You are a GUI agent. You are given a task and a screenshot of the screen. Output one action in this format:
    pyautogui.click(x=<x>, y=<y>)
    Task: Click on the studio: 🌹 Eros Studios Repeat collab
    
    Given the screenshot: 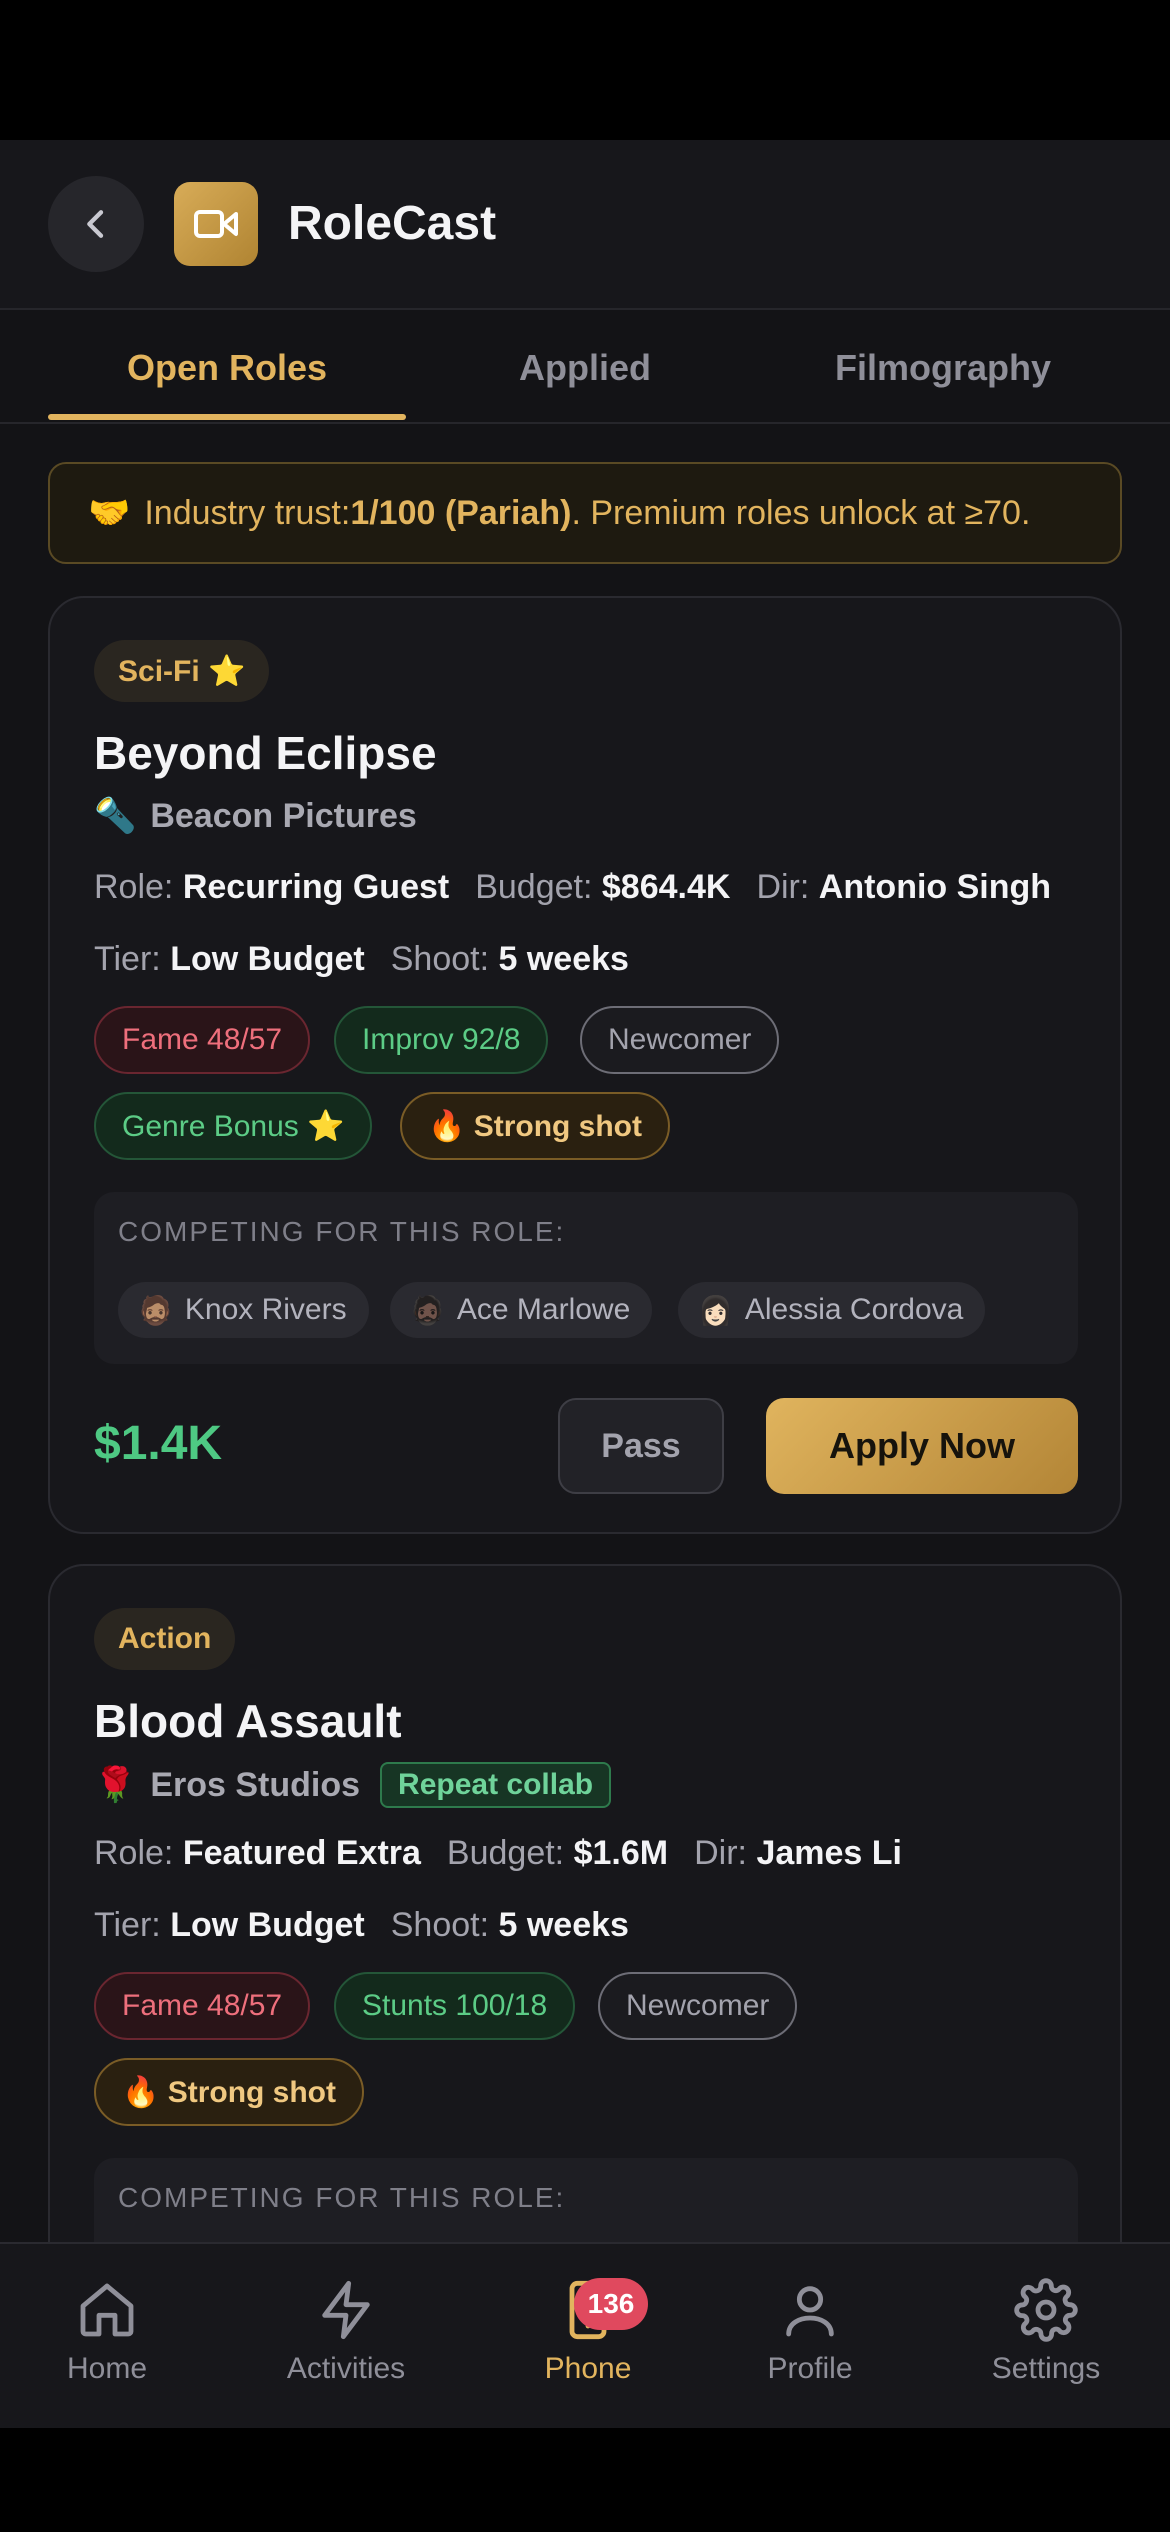 What is the action you would take?
    pyautogui.click(x=353, y=1785)
    